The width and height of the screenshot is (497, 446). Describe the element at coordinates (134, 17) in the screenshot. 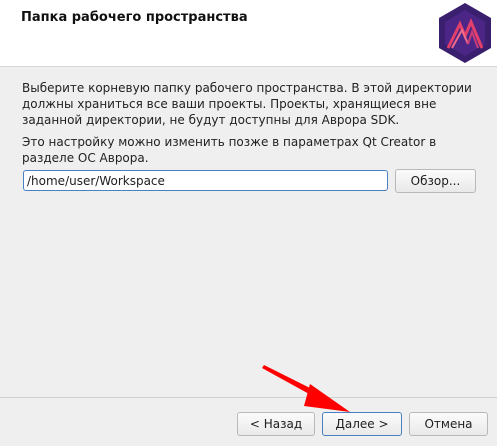

I see `page-title: Папка рабочего пространства` at that location.